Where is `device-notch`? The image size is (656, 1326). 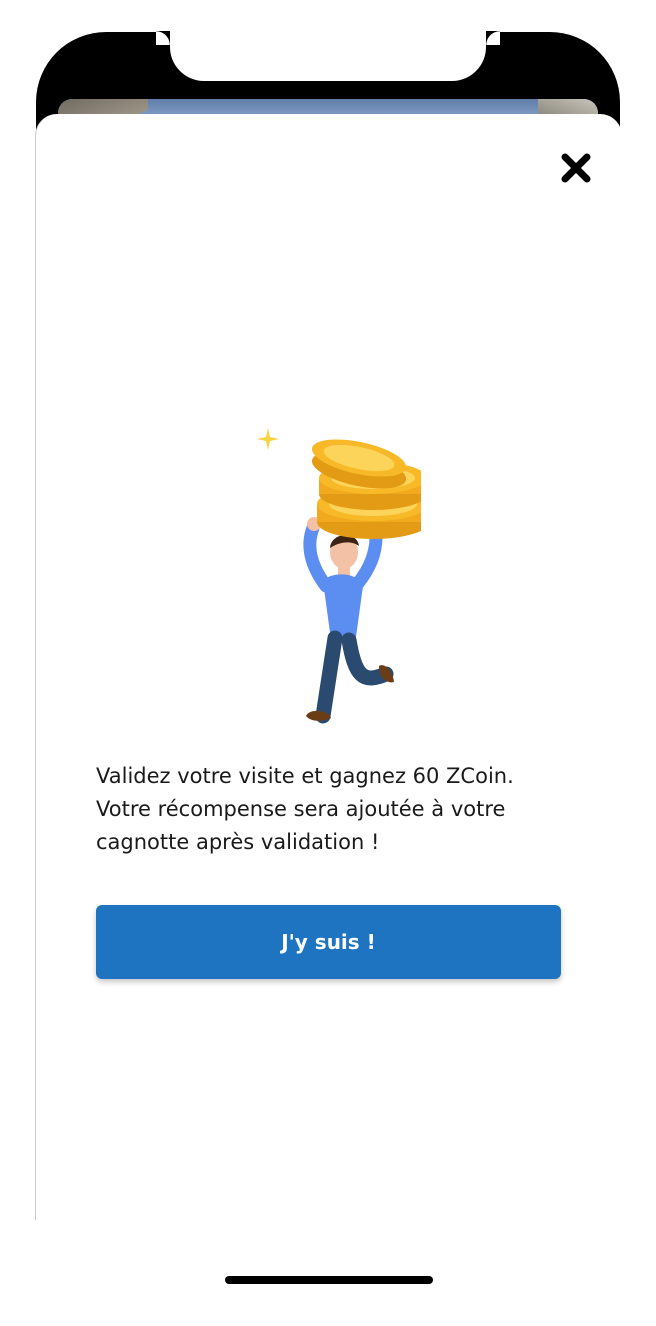
device-notch is located at coordinates (328, 56).